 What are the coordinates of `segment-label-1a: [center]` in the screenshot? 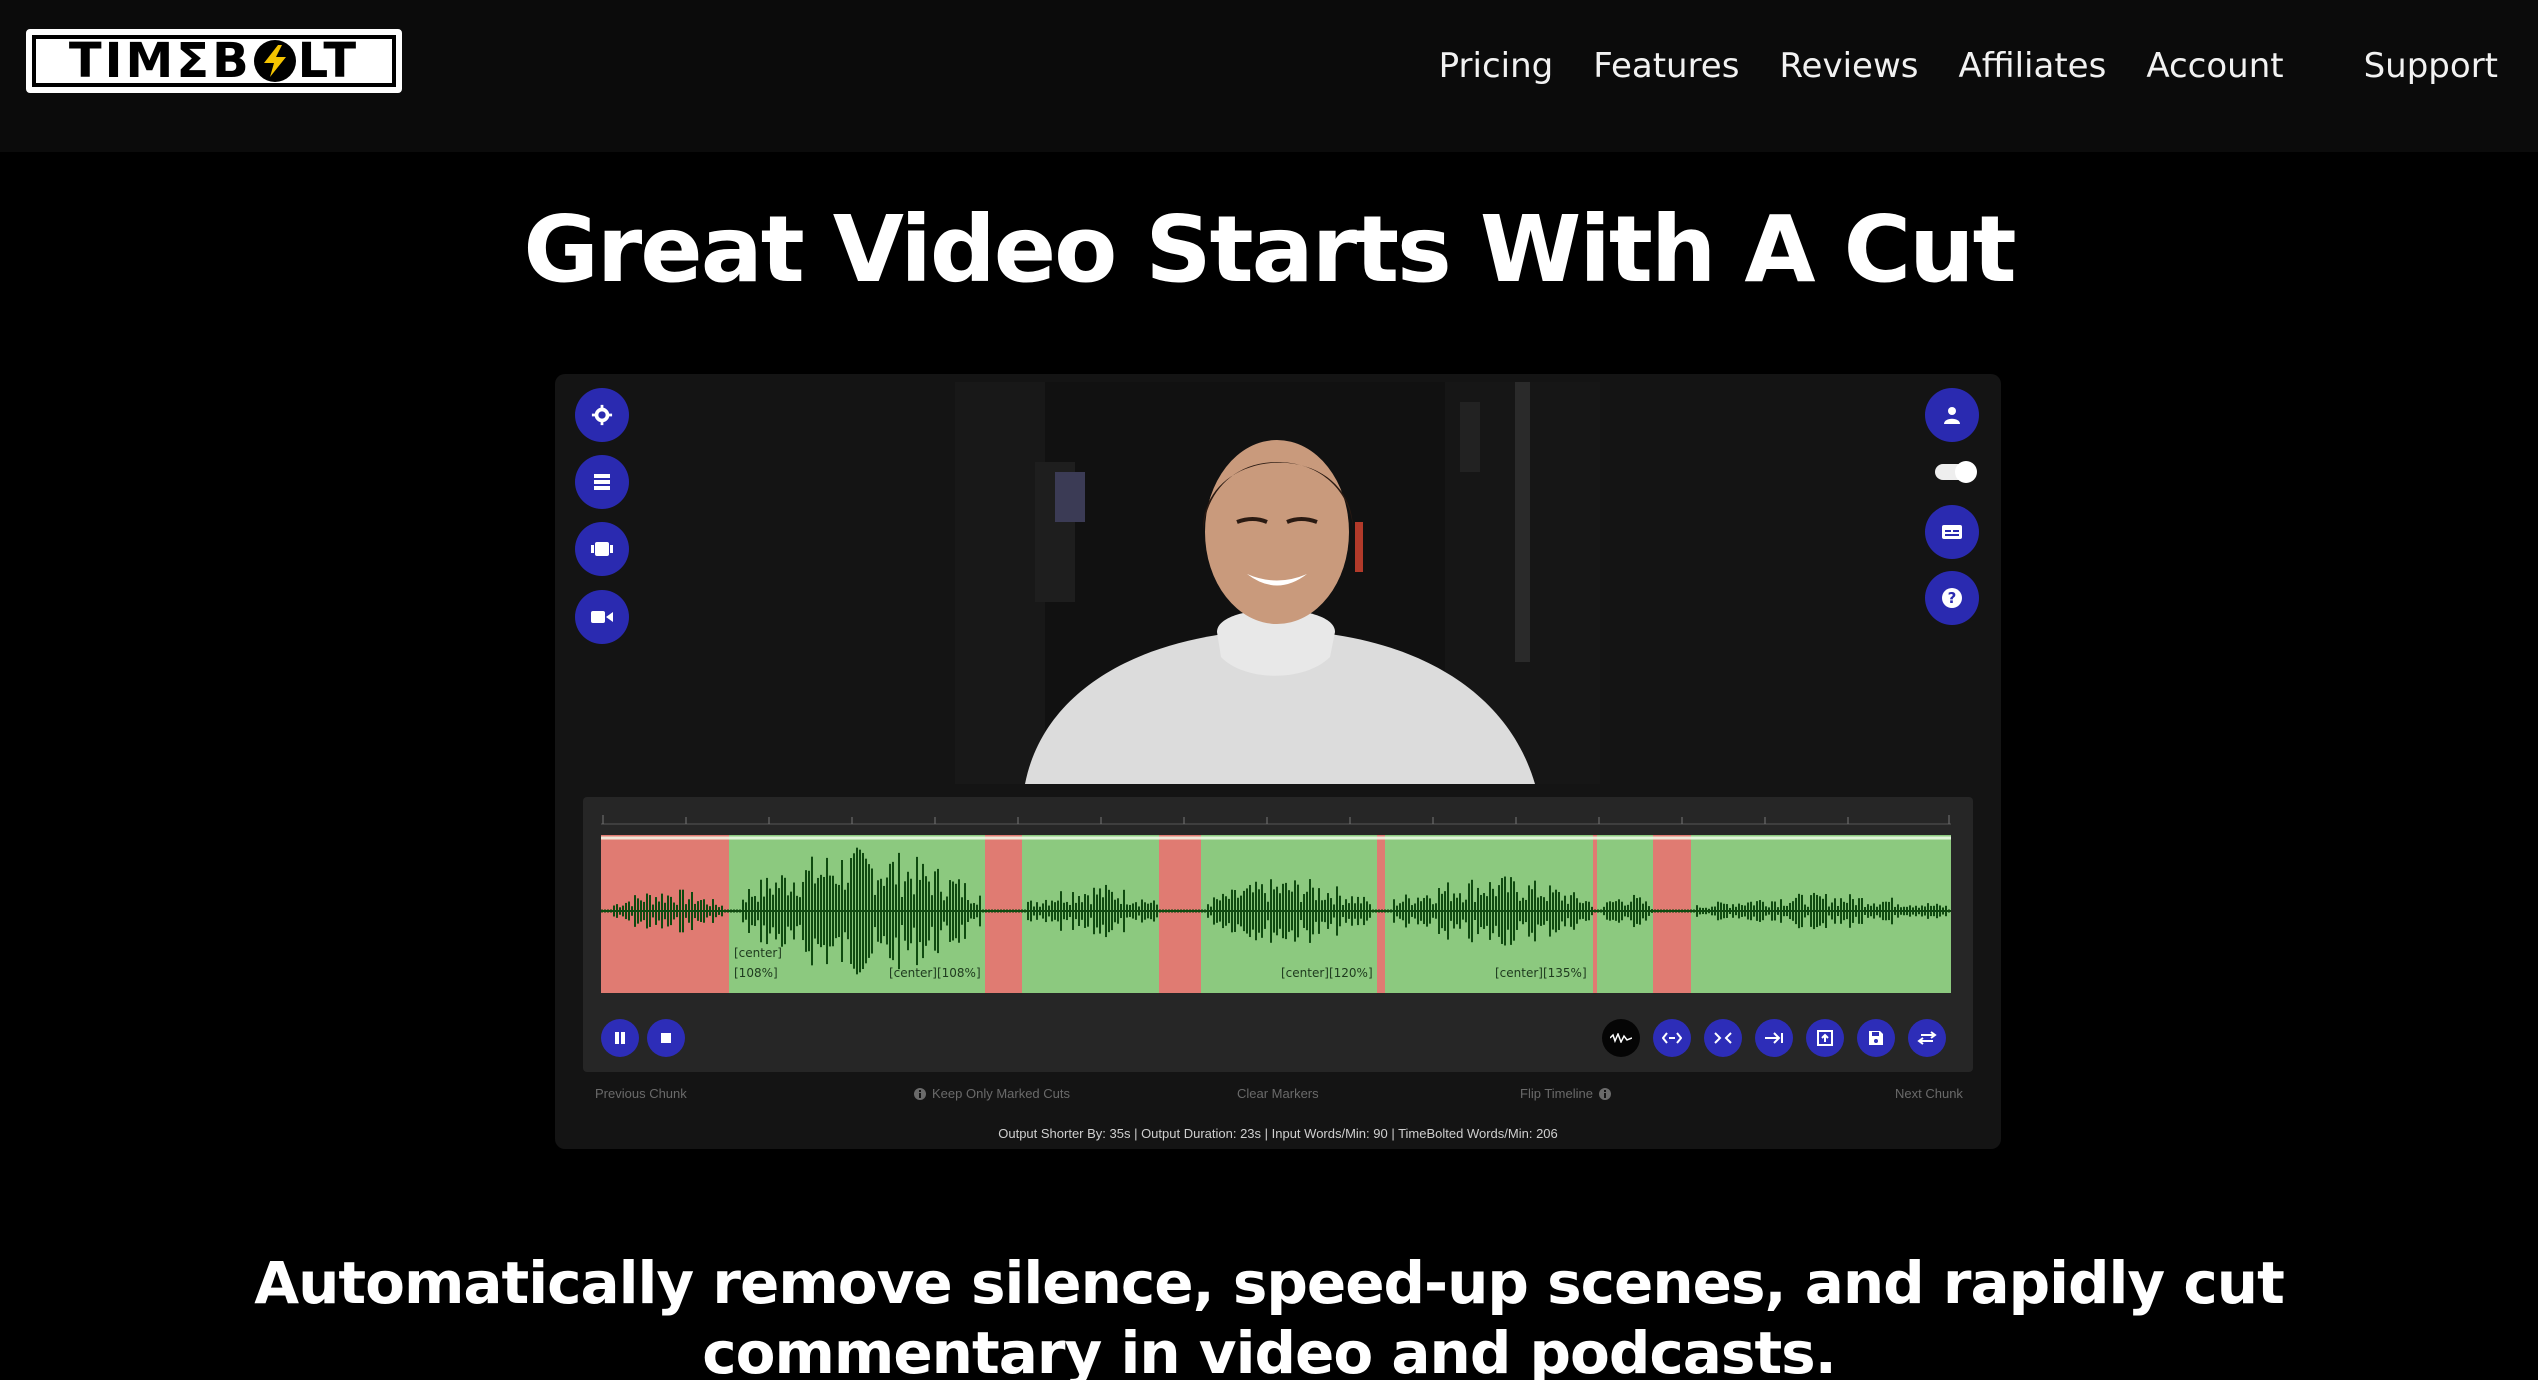 It's located at (758, 953).